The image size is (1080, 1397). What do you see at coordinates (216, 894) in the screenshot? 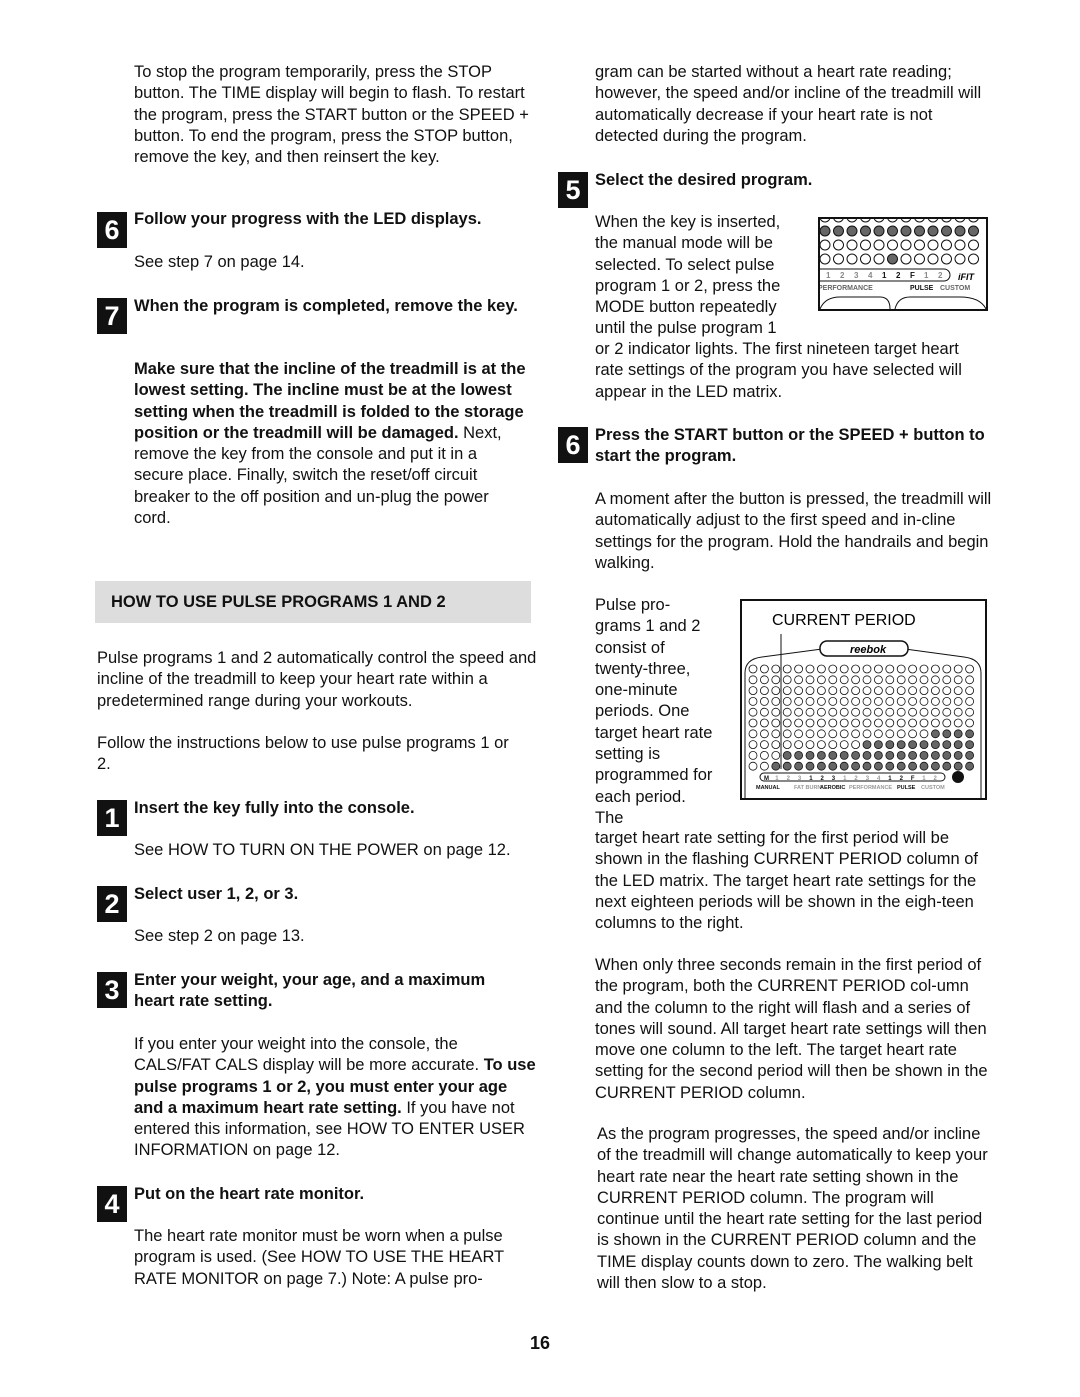
I see `step-title: Select user 1, 2, or 3.` at bounding box center [216, 894].